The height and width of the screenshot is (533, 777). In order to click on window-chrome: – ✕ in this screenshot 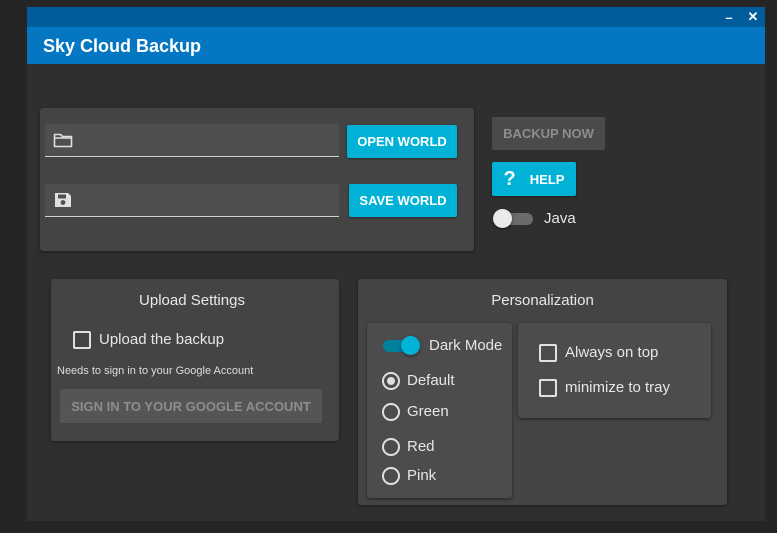, I will do `click(396, 17)`.